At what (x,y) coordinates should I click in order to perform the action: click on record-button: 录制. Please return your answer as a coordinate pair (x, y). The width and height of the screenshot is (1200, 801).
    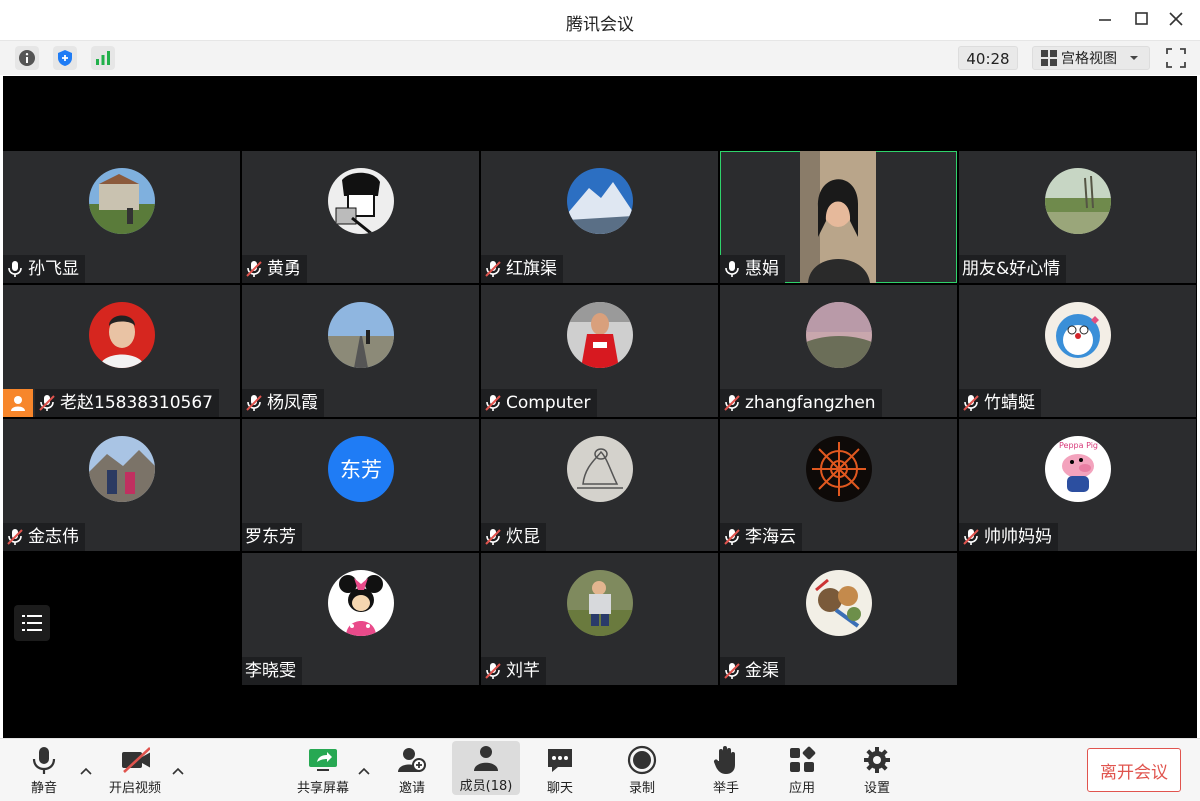
    Looking at the image, I should click on (642, 770).